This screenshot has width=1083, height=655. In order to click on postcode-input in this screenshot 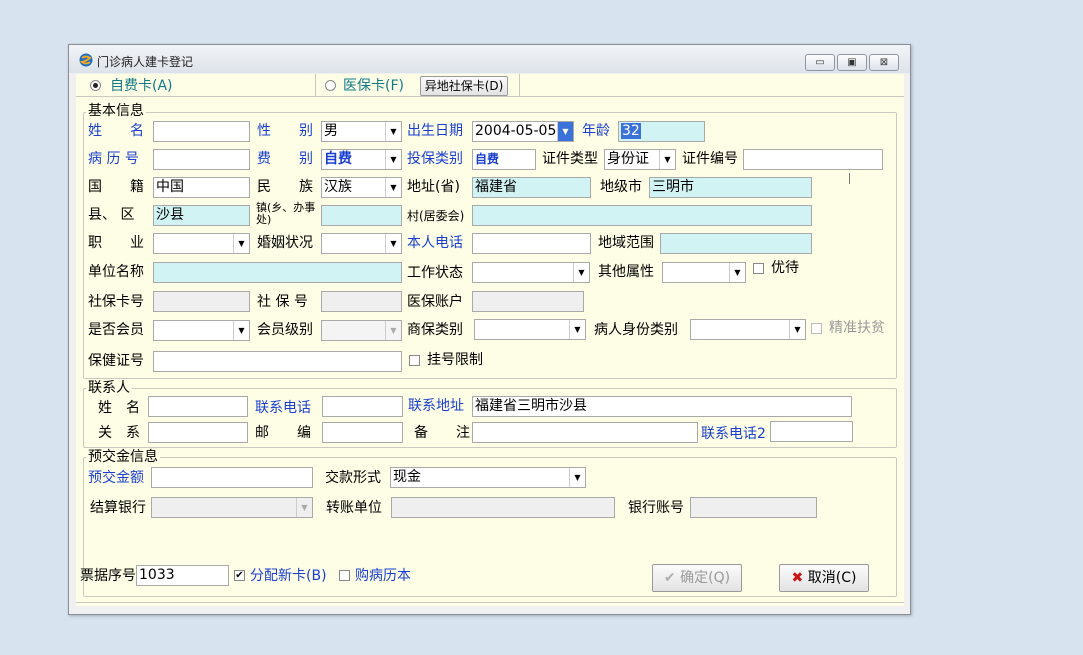, I will do `click(362, 432)`.